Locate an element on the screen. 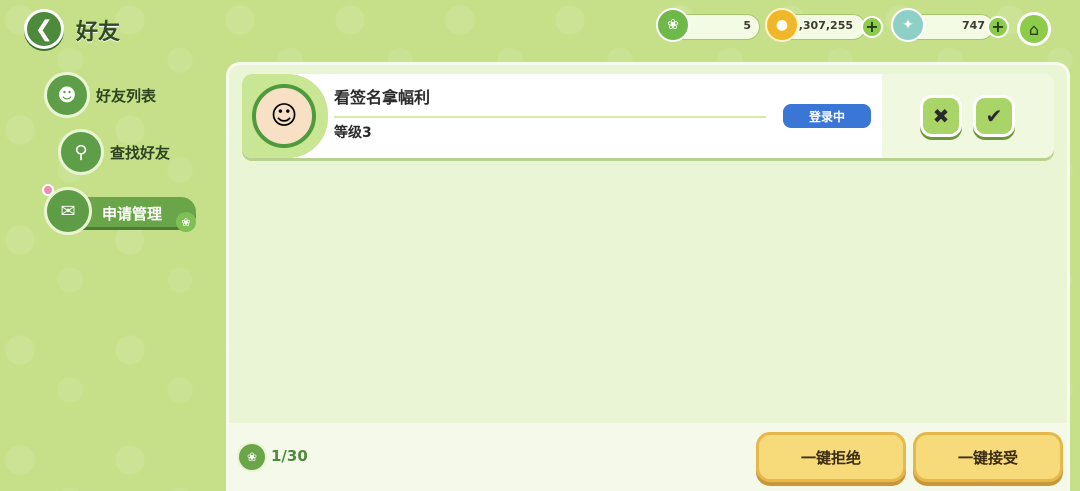  chevron-left-icon: ❮ is located at coordinates (44, 29).